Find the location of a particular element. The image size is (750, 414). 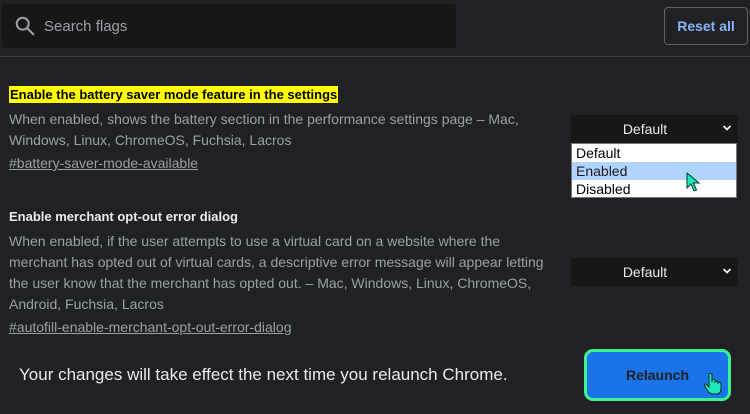

option-enabled: Enabled is located at coordinates (654, 171).